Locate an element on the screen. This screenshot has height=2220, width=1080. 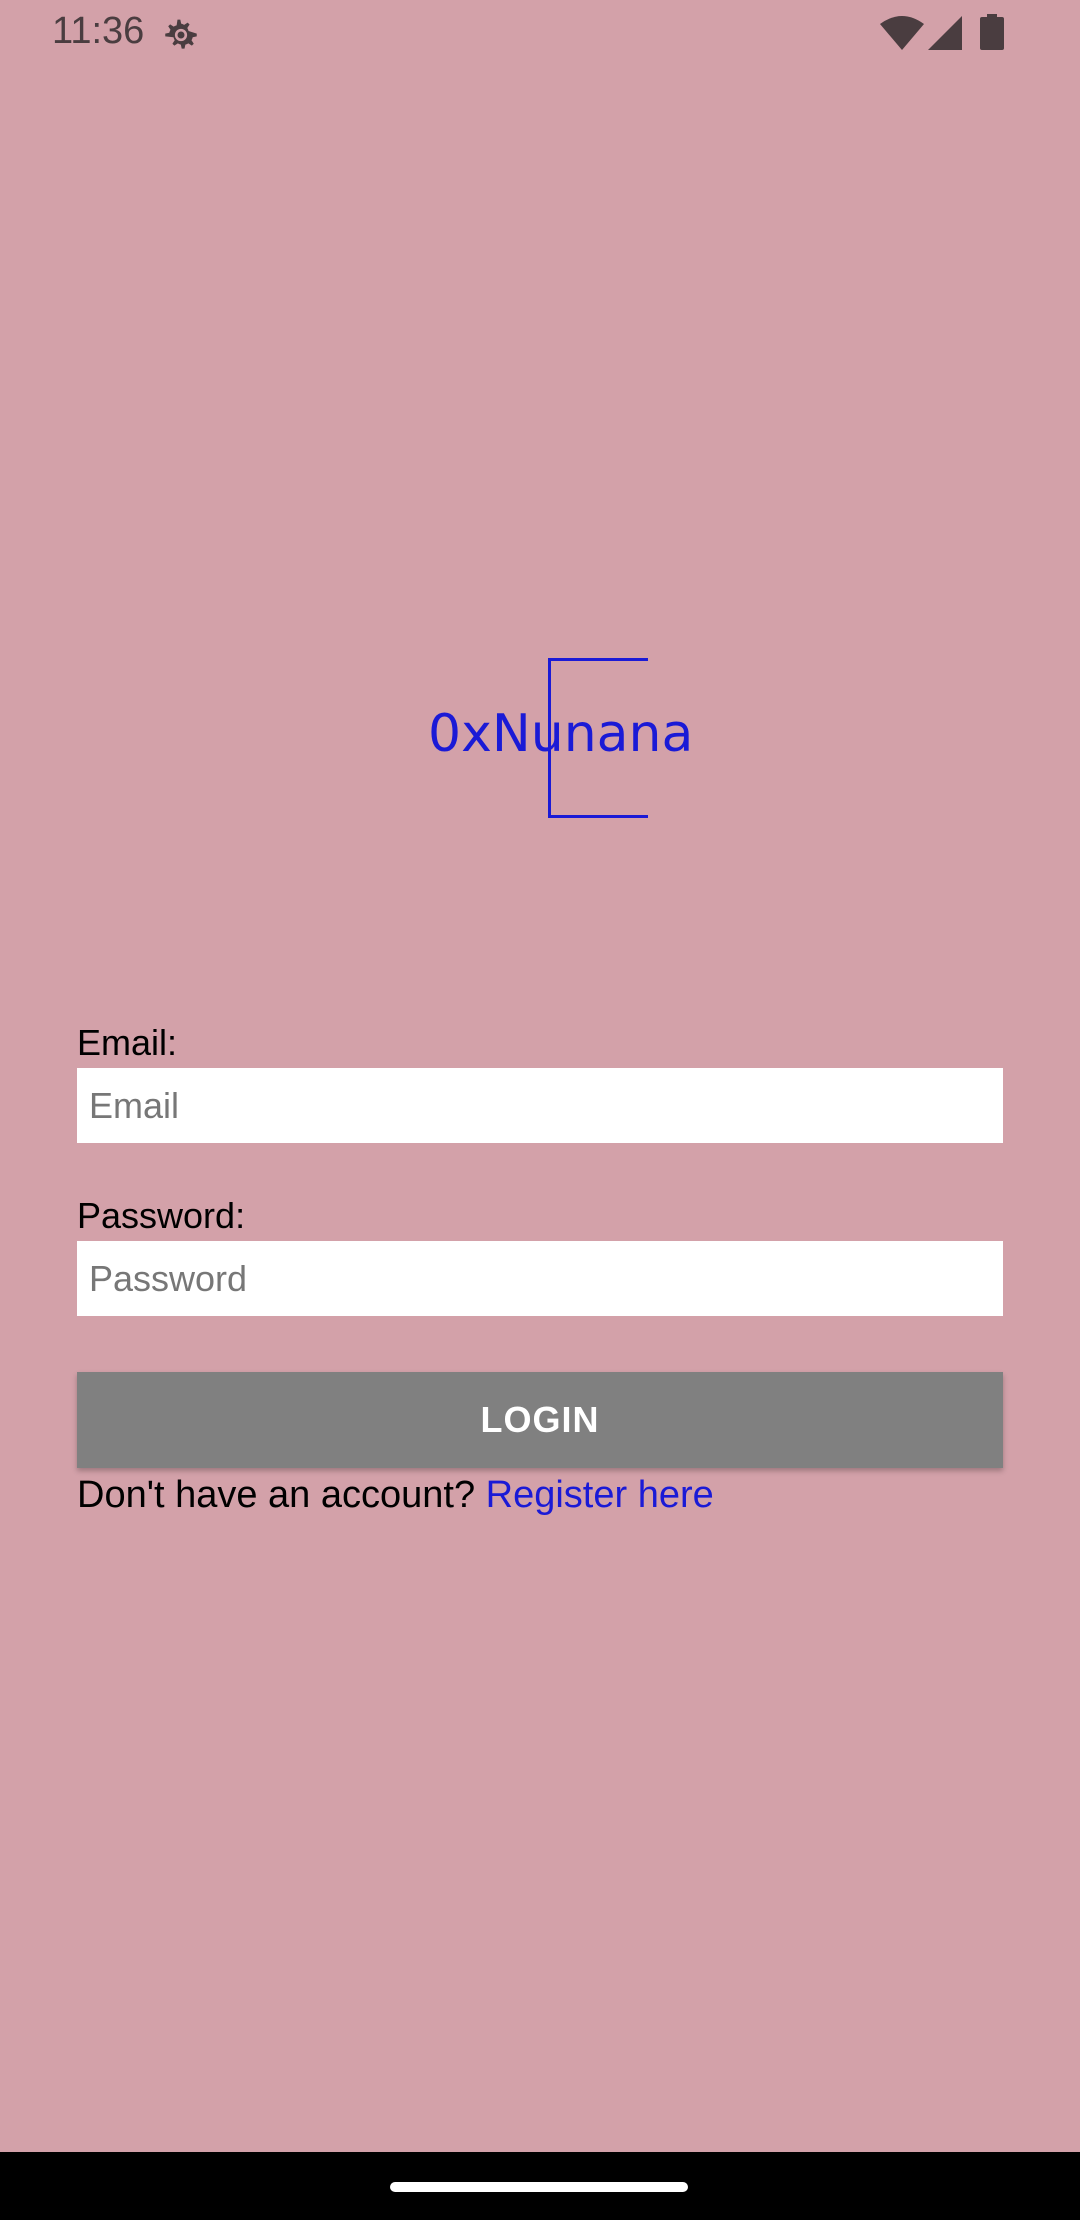
email-label: Email: is located at coordinates (127, 1042).